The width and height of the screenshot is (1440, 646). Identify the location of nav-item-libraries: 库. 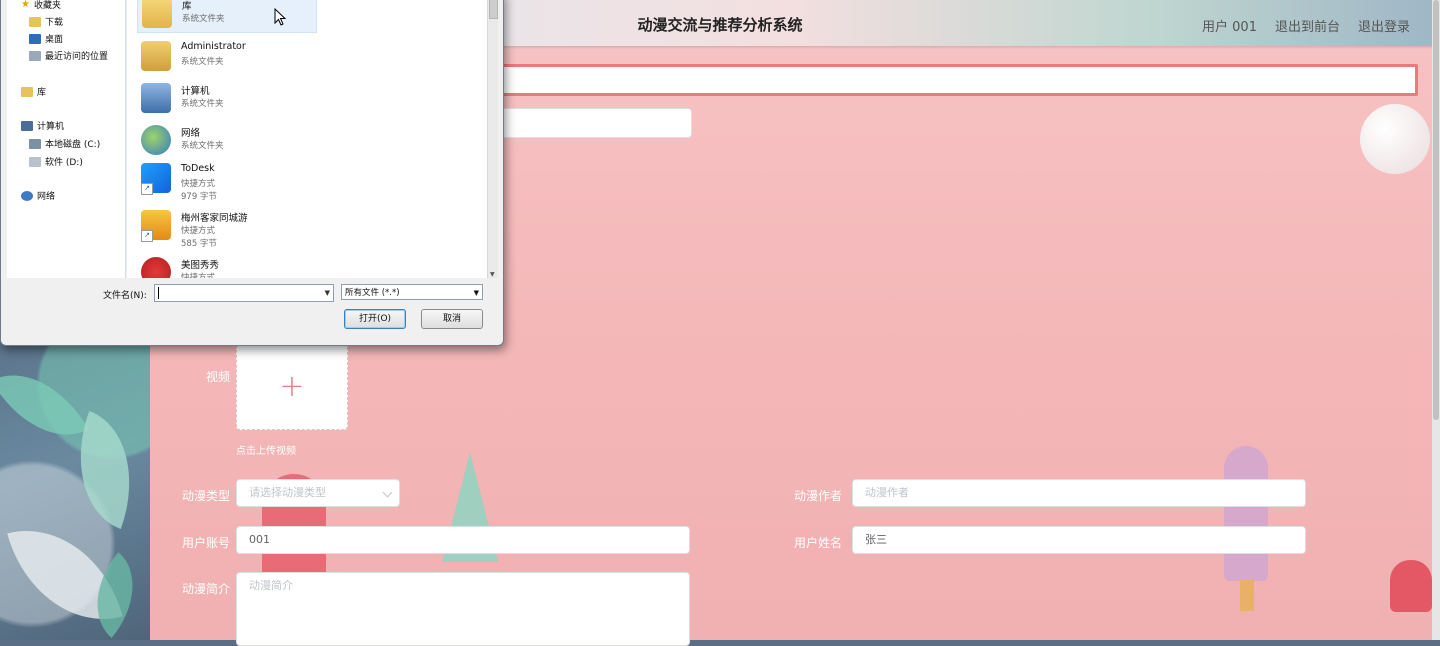
(33, 91).